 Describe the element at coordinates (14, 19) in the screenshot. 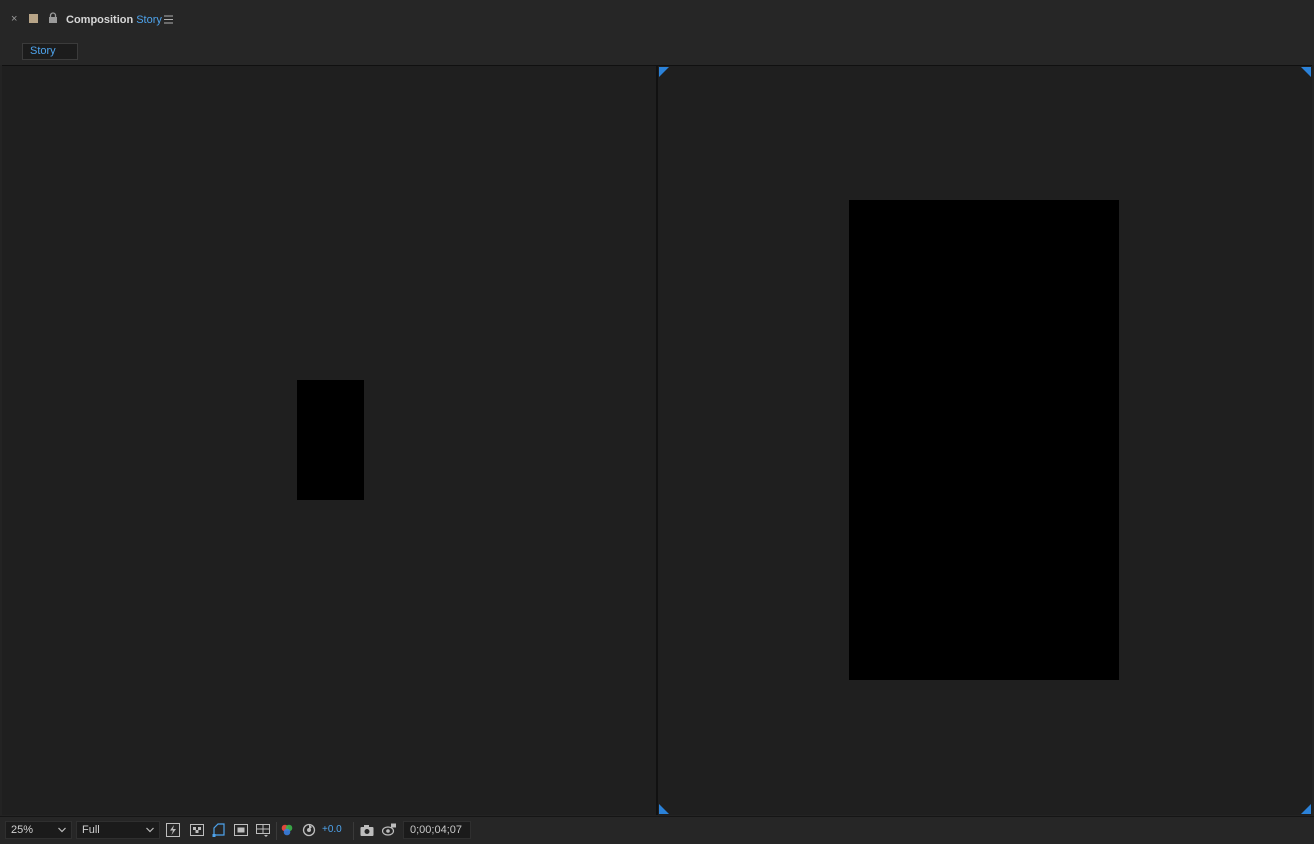

I see `close-panel-icon: ×` at that location.